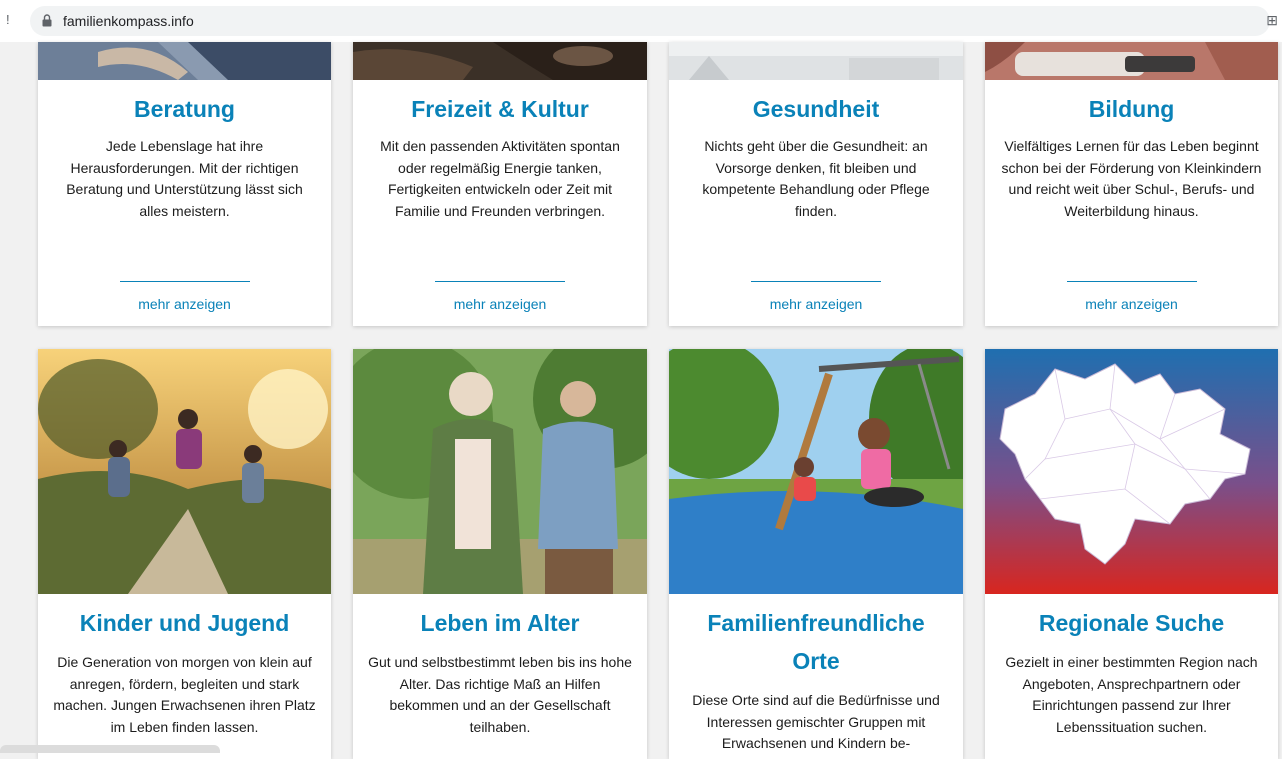 The width and height of the screenshot is (1282, 759). What do you see at coordinates (1131, 109) in the screenshot?
I see `card-title: Bildung` at bounding box center [1131, 109].